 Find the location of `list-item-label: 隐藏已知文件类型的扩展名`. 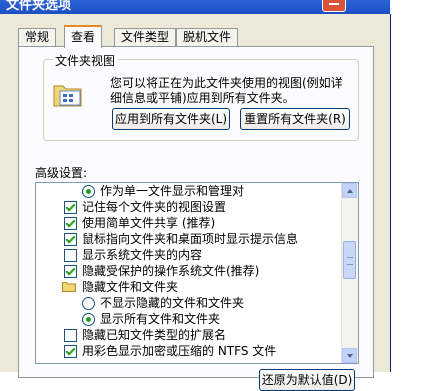

list-item-label: 隐藏已知文件类型的扩展名 is located at coordinates (154, 335).